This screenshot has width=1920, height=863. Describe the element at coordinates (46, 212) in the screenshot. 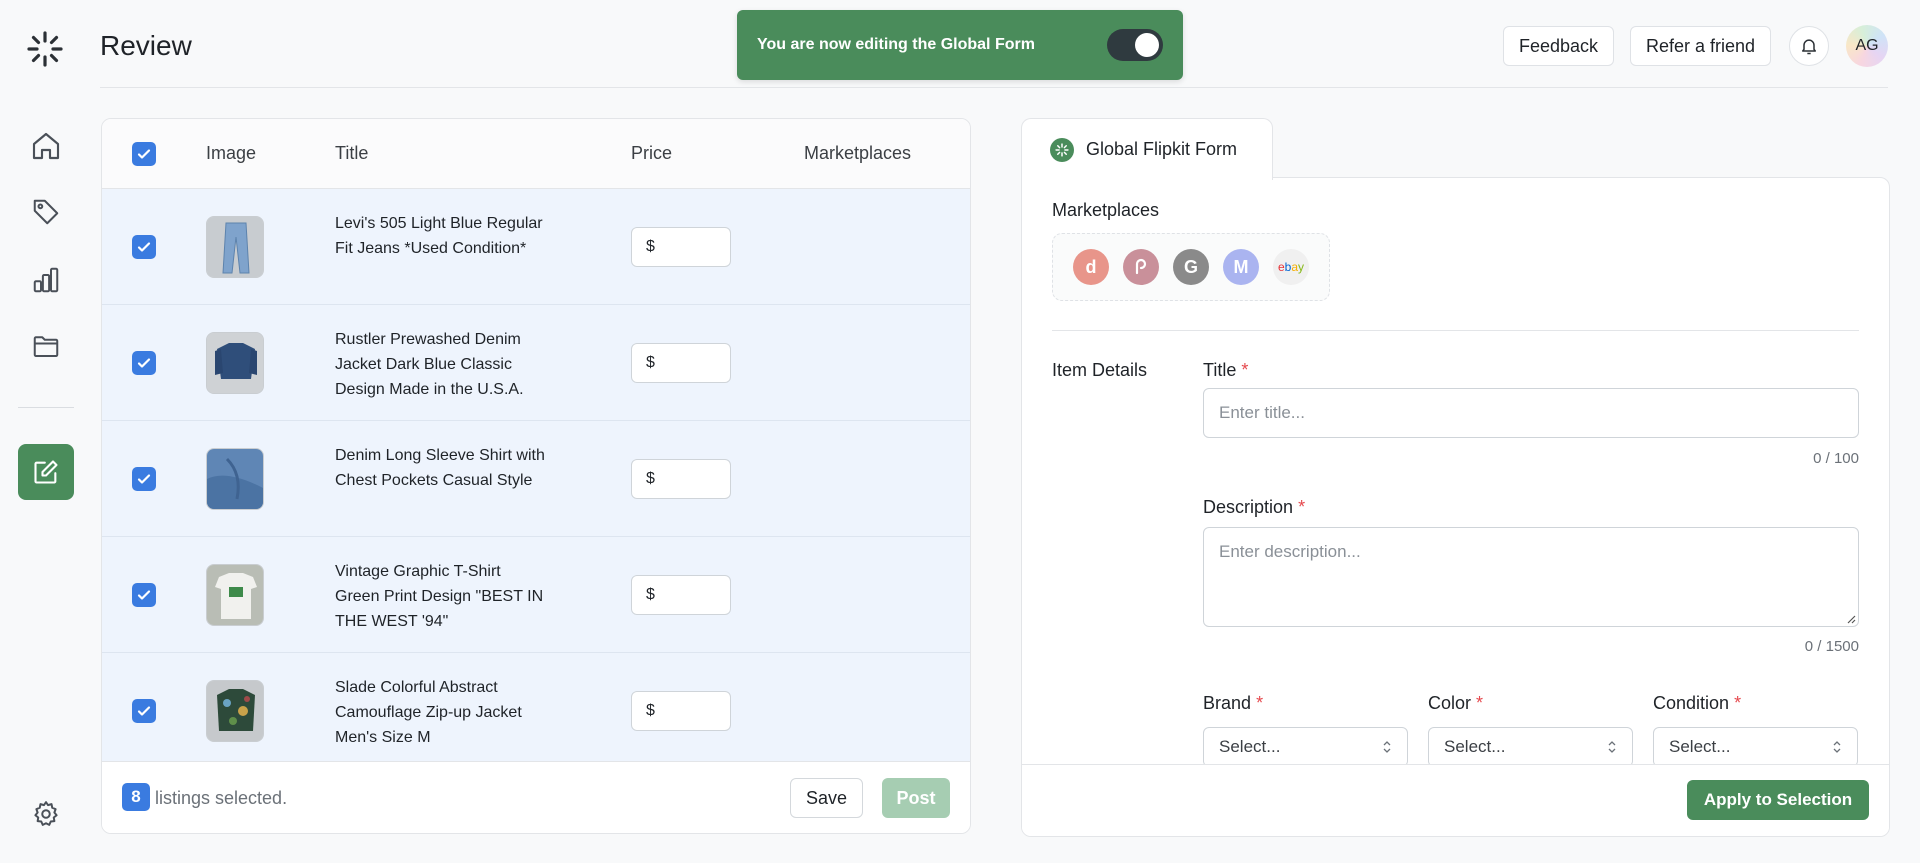

I see `tag-icon` at that location.